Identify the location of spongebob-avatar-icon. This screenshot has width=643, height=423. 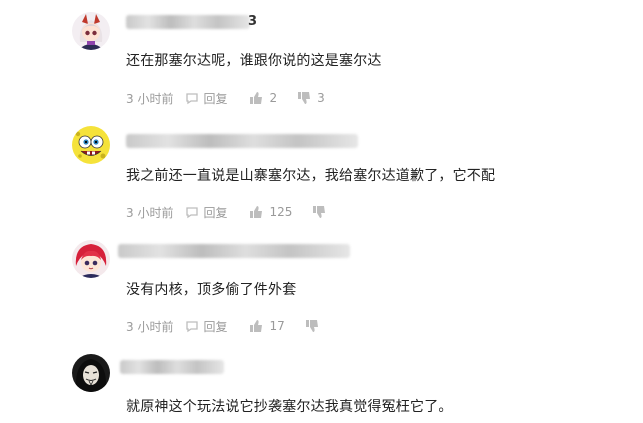
(91, 145).